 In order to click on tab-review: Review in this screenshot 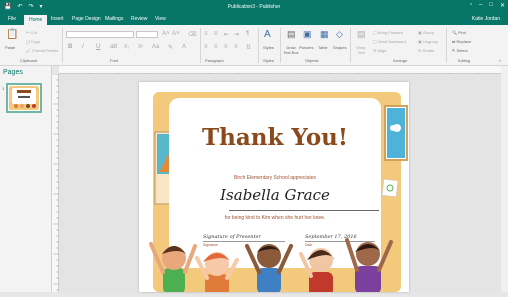, I will do `click(139, 19)`.